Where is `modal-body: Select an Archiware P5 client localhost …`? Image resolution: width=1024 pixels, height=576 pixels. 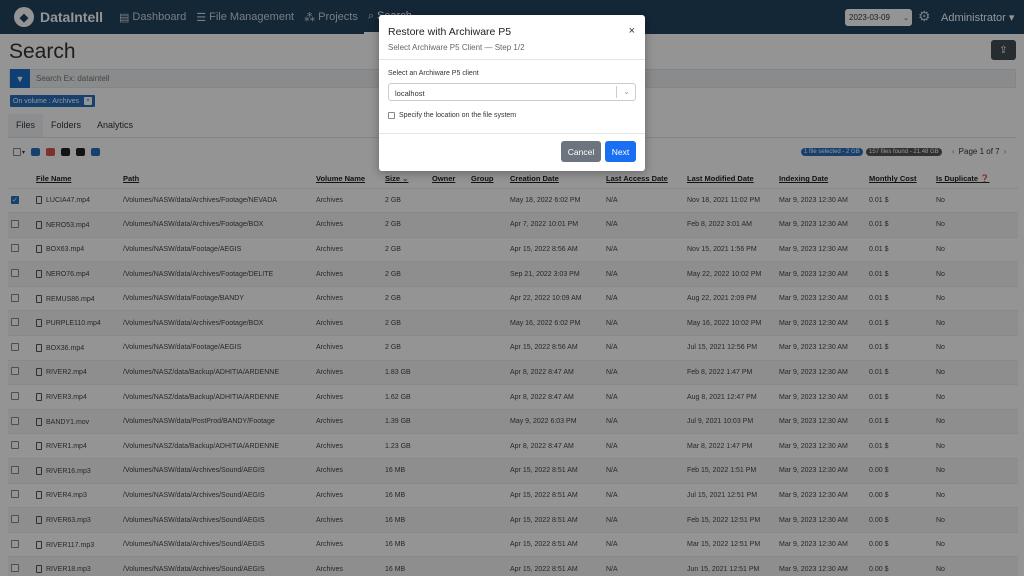
modal-body: Select an Archiware P5 client localhost … is located at coordinates (512, 89).